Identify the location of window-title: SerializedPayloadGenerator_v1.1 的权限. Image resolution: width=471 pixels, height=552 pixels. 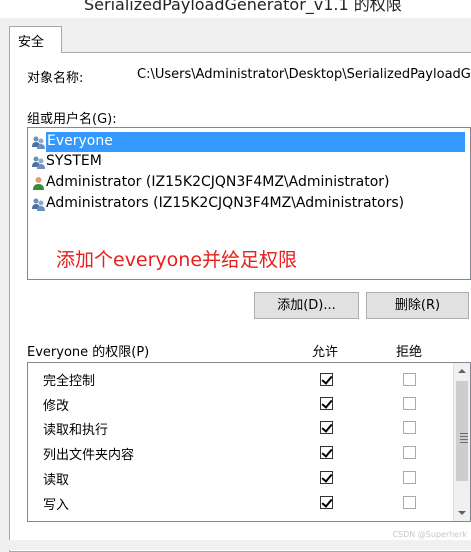
(243, 7).